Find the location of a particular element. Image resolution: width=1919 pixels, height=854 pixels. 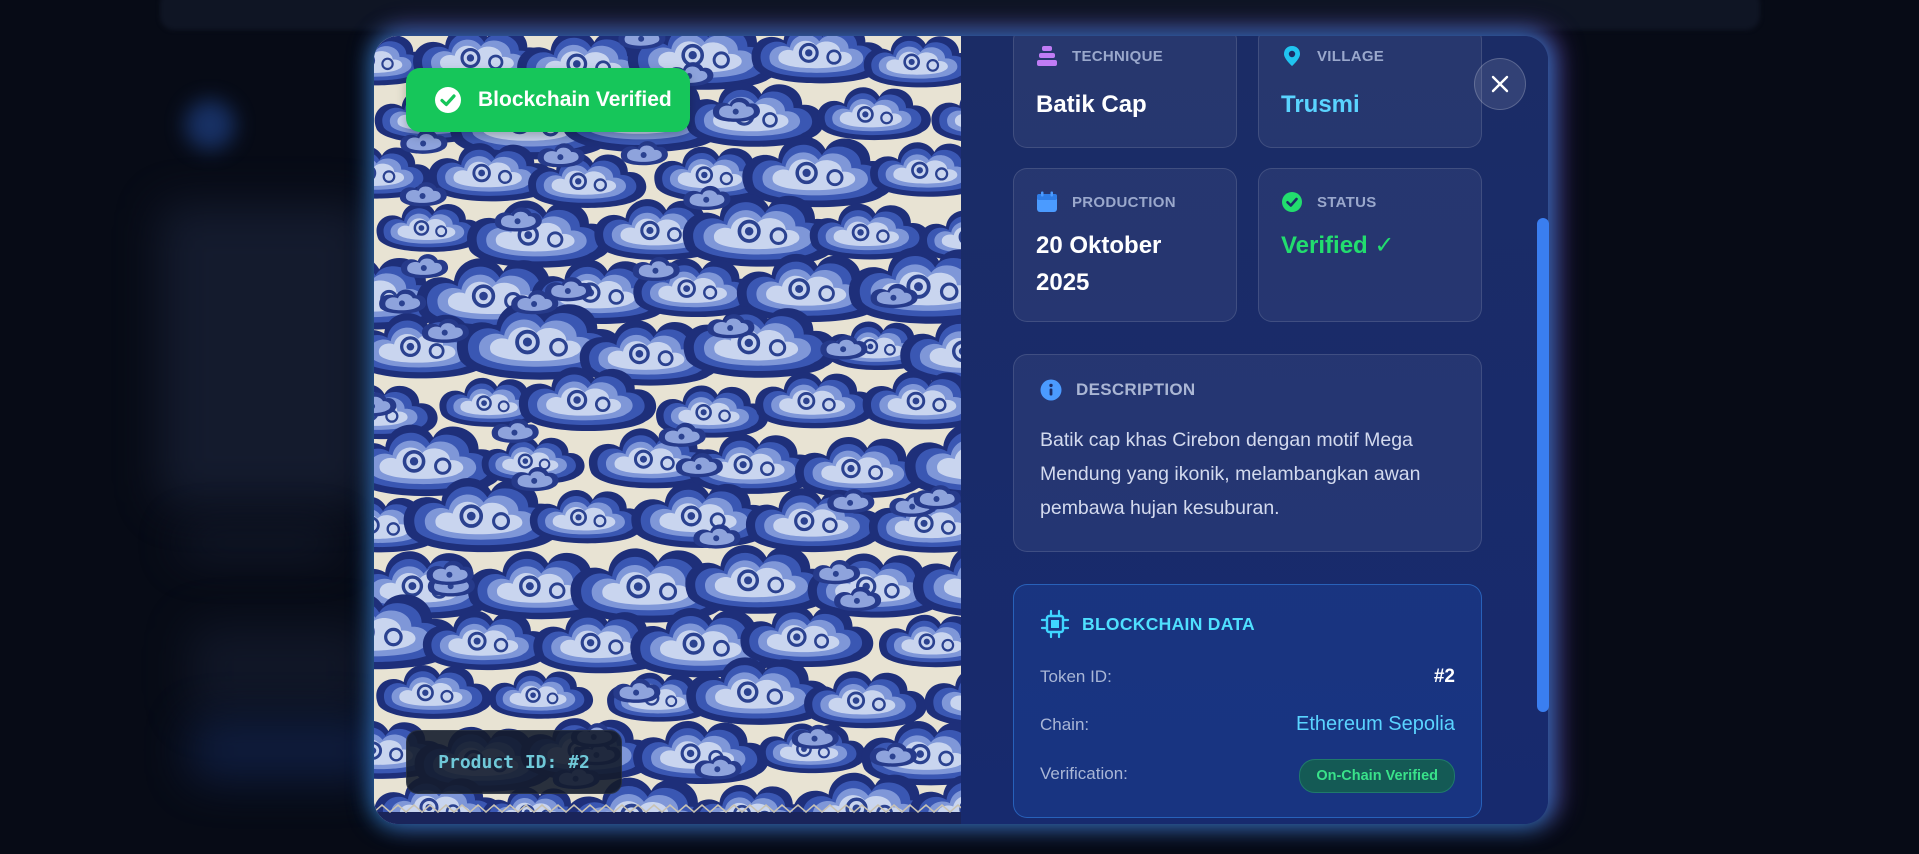

blockchain-data-title: BLOCKCHAIN DATA is located at coordinates (1168, 623).